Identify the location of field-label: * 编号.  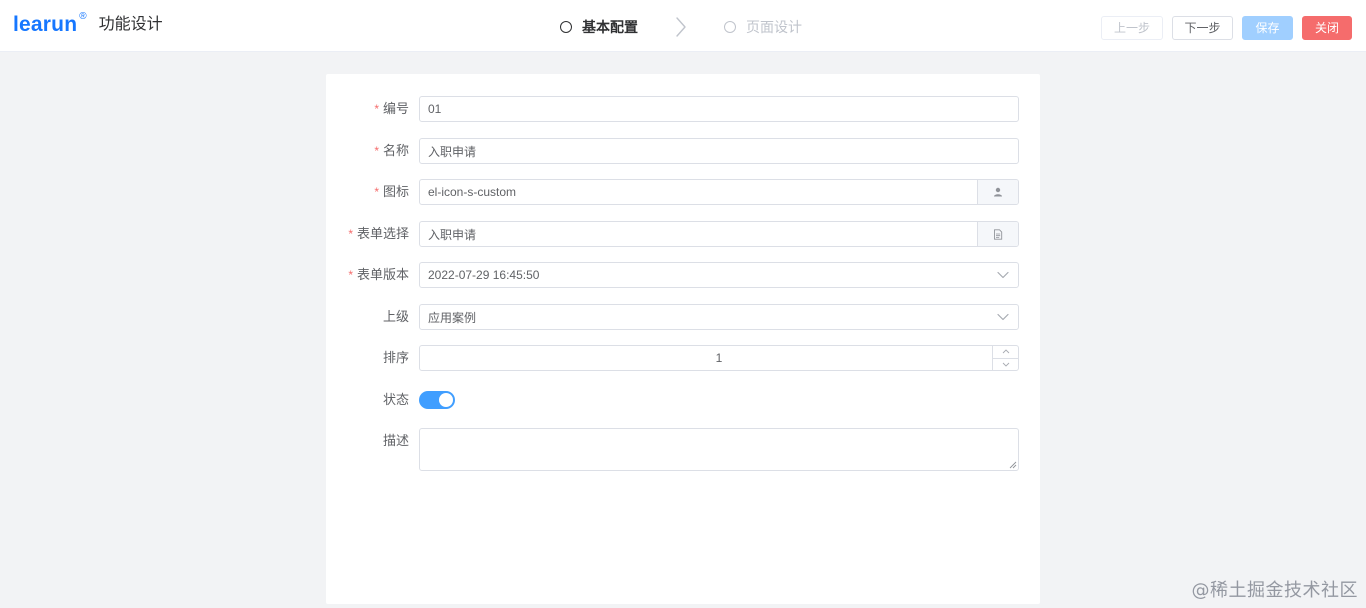
(391, 109).